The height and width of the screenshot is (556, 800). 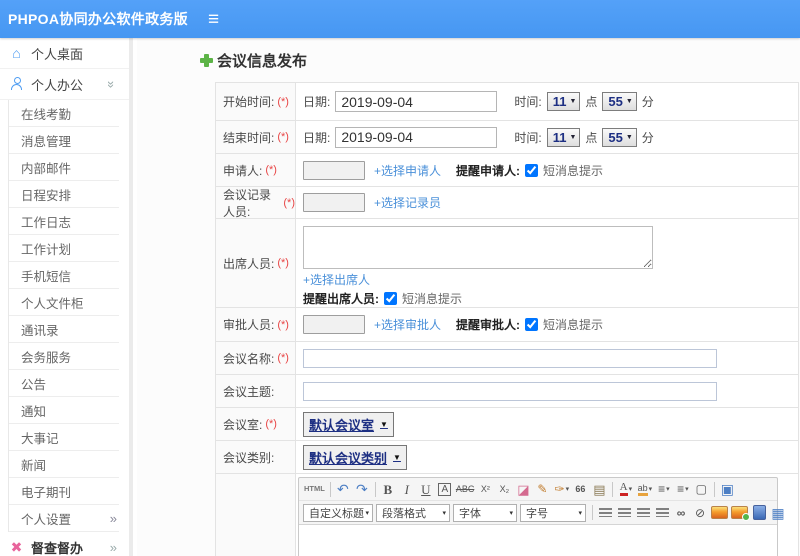 What do you see at coordinates (334, 324) in the screenshot?
I see `approver-input` at bounding box center [334, 324].